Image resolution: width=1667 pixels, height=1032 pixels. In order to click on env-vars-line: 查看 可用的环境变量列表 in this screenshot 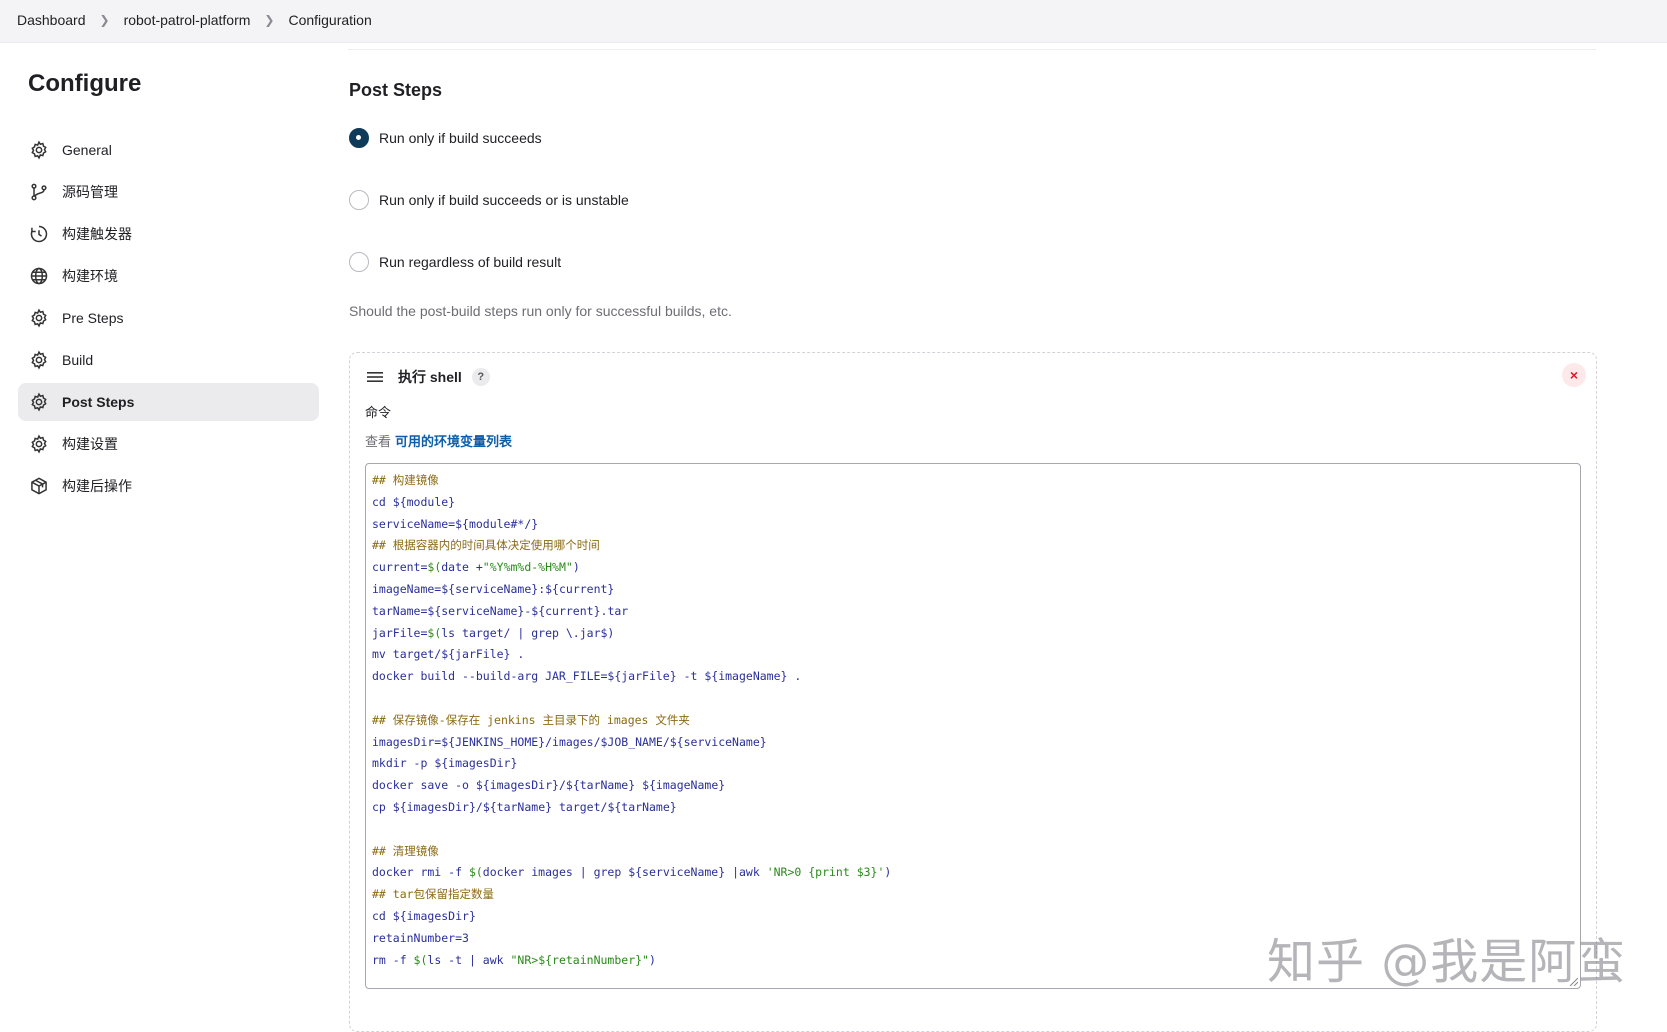, I will do `click(438, 440)`.